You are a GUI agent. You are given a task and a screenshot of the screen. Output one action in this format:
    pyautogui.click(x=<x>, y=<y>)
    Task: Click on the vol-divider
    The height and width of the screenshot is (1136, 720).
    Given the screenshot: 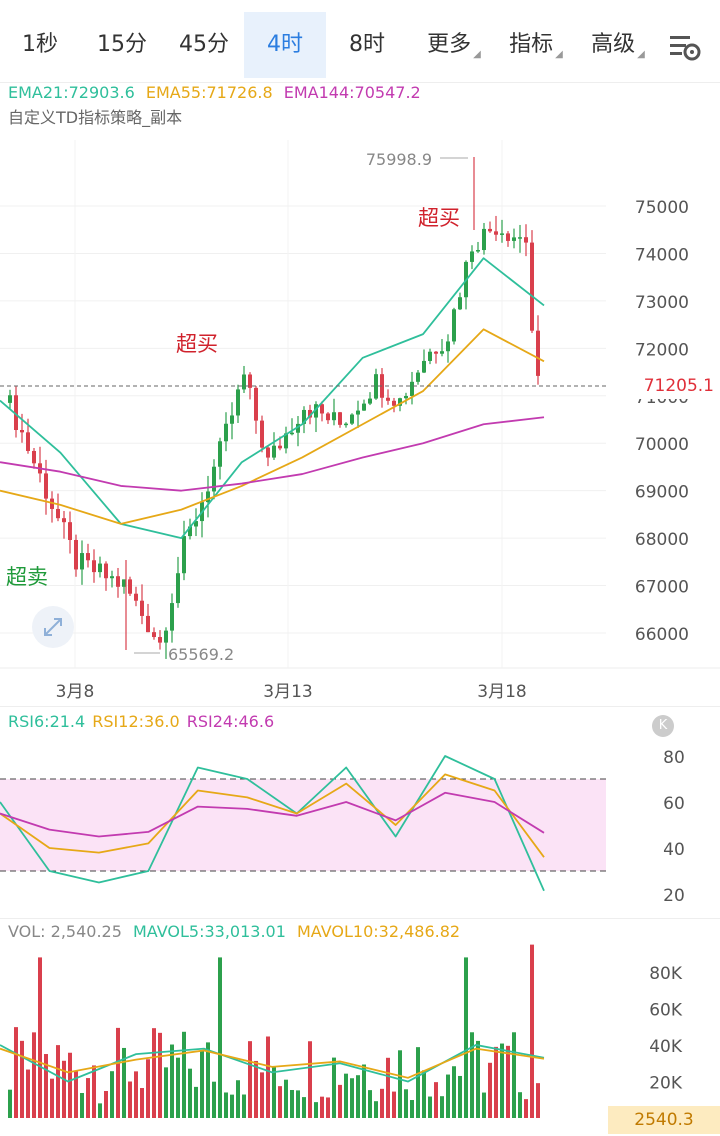 What is the action you would take?
    pyautogui.click(x=360, y=918)
    